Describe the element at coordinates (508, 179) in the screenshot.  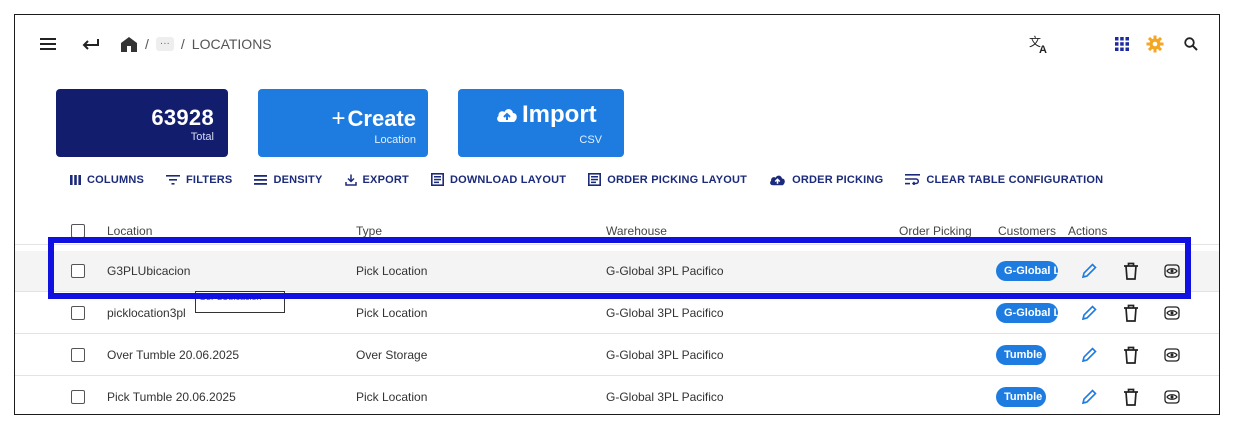
I see `download-layout-label: DOWNLOAD LAYOUT` at that location.